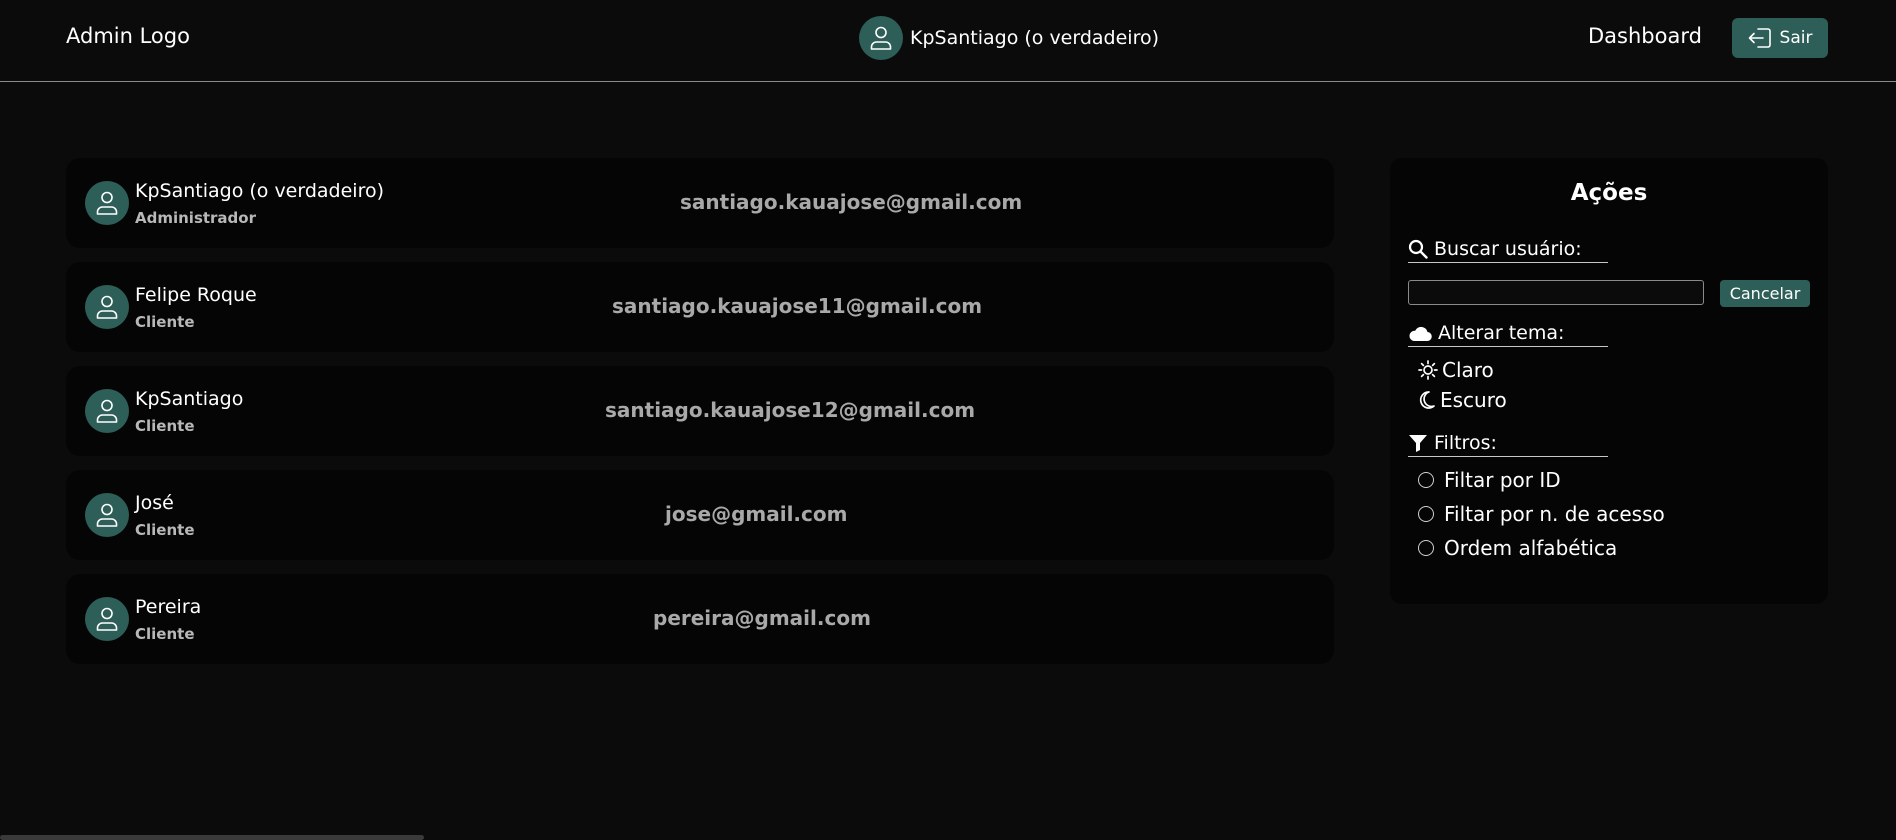 The width and height of the screenshot is (1896, 840). What do you see at coordinates (1796, 38) in the screenshot?
I see `exit-label: Sair` at bounding box center [1796, 38].